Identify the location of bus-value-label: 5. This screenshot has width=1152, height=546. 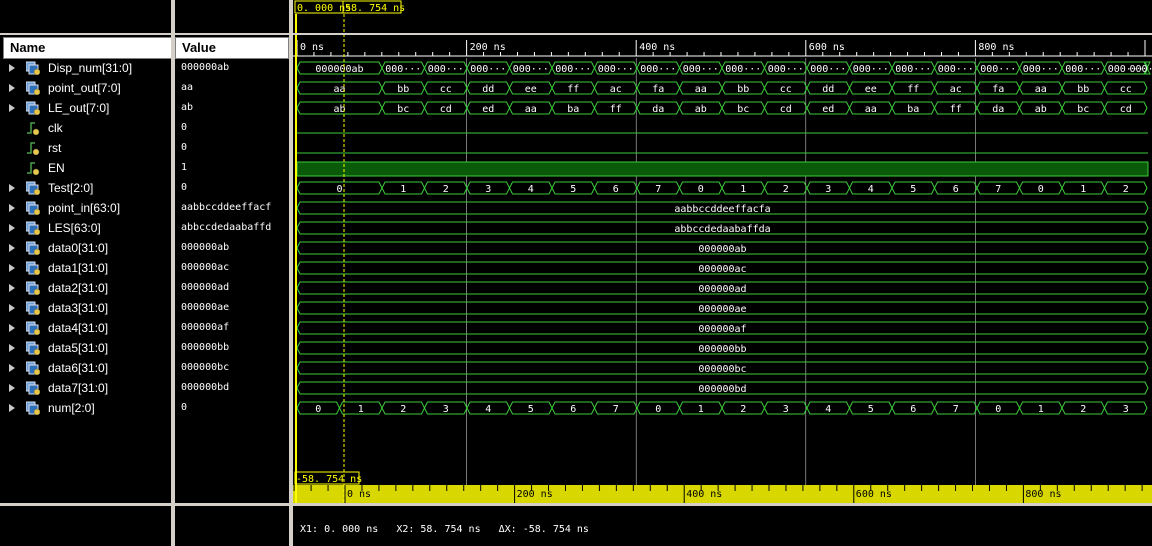
(913, 189).